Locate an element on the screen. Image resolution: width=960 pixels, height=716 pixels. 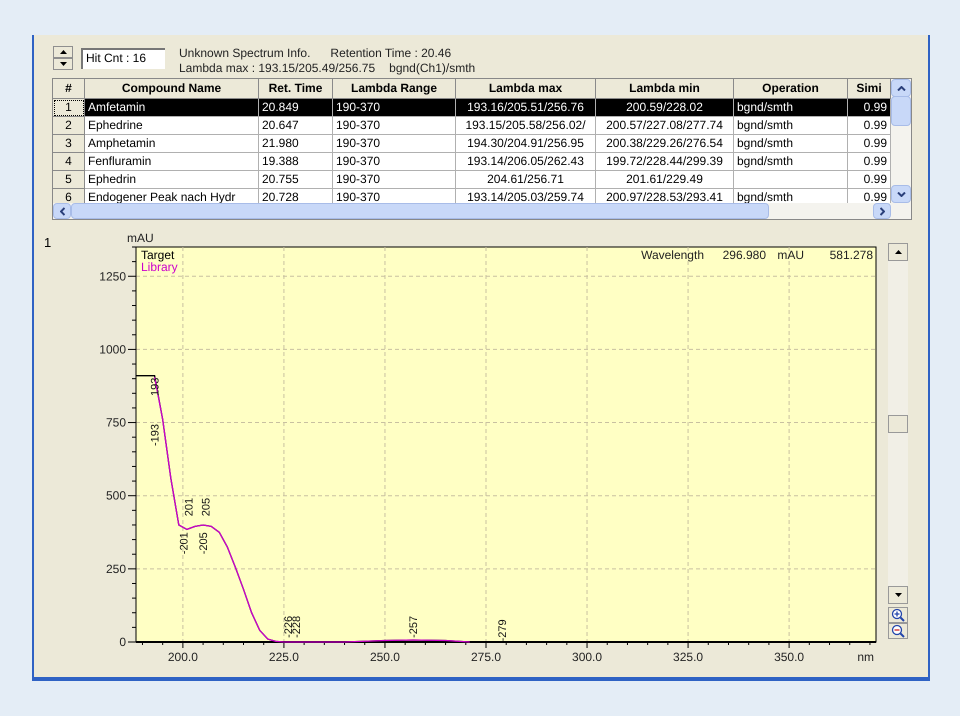
panel-number: 1 is located at coordinates (48, 242).